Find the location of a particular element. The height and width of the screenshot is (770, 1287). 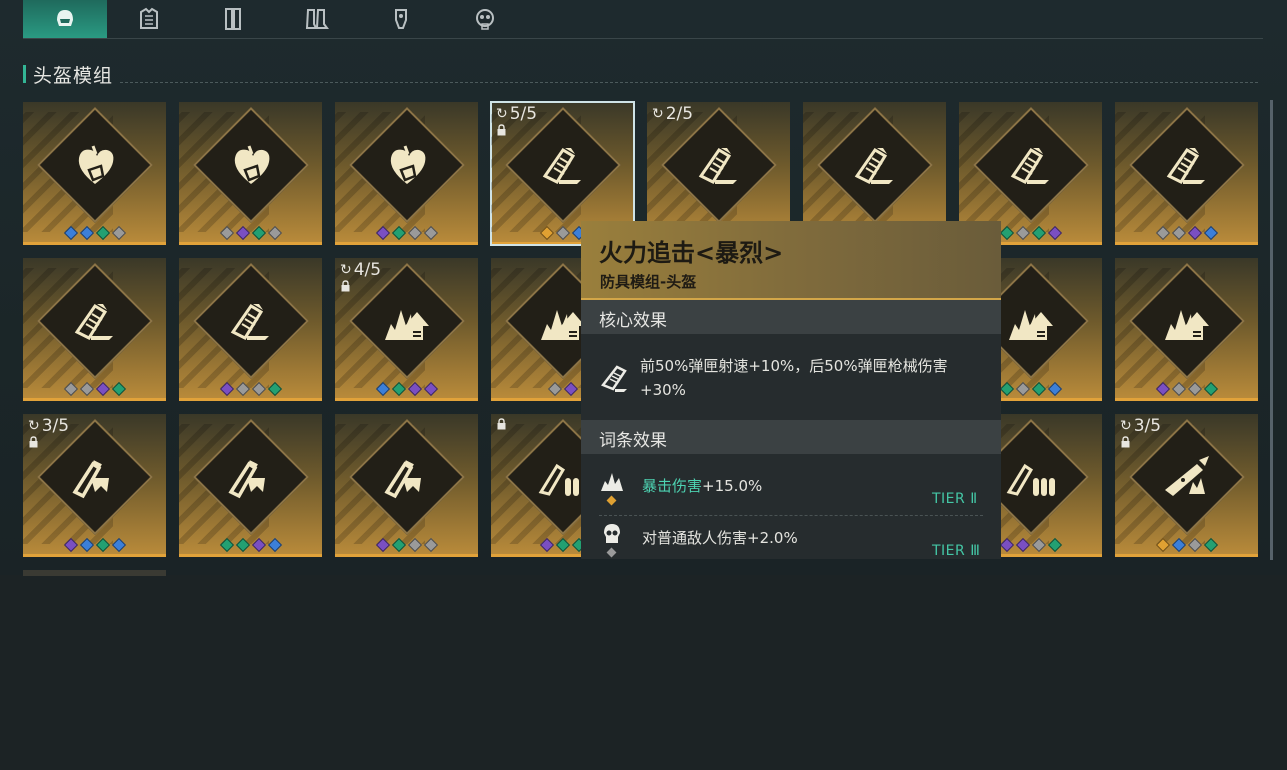

upgrade-progress: ↻ 5/5 is located at coordinates (516, 114).